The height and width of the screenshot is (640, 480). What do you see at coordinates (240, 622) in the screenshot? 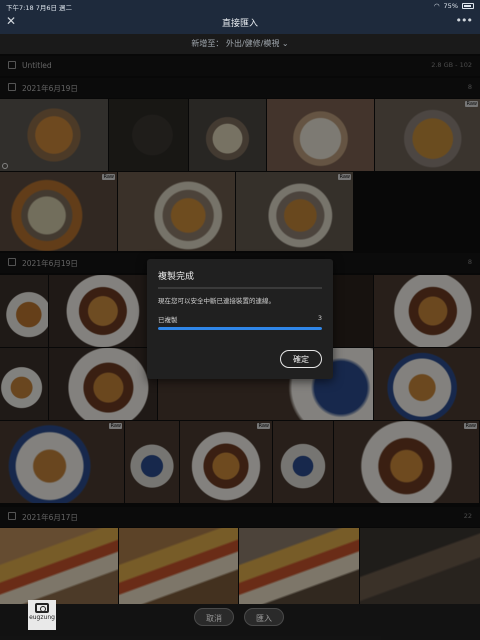
I see `bottom-action-bar: 取消 匯入` at bounding box center [240, 622].